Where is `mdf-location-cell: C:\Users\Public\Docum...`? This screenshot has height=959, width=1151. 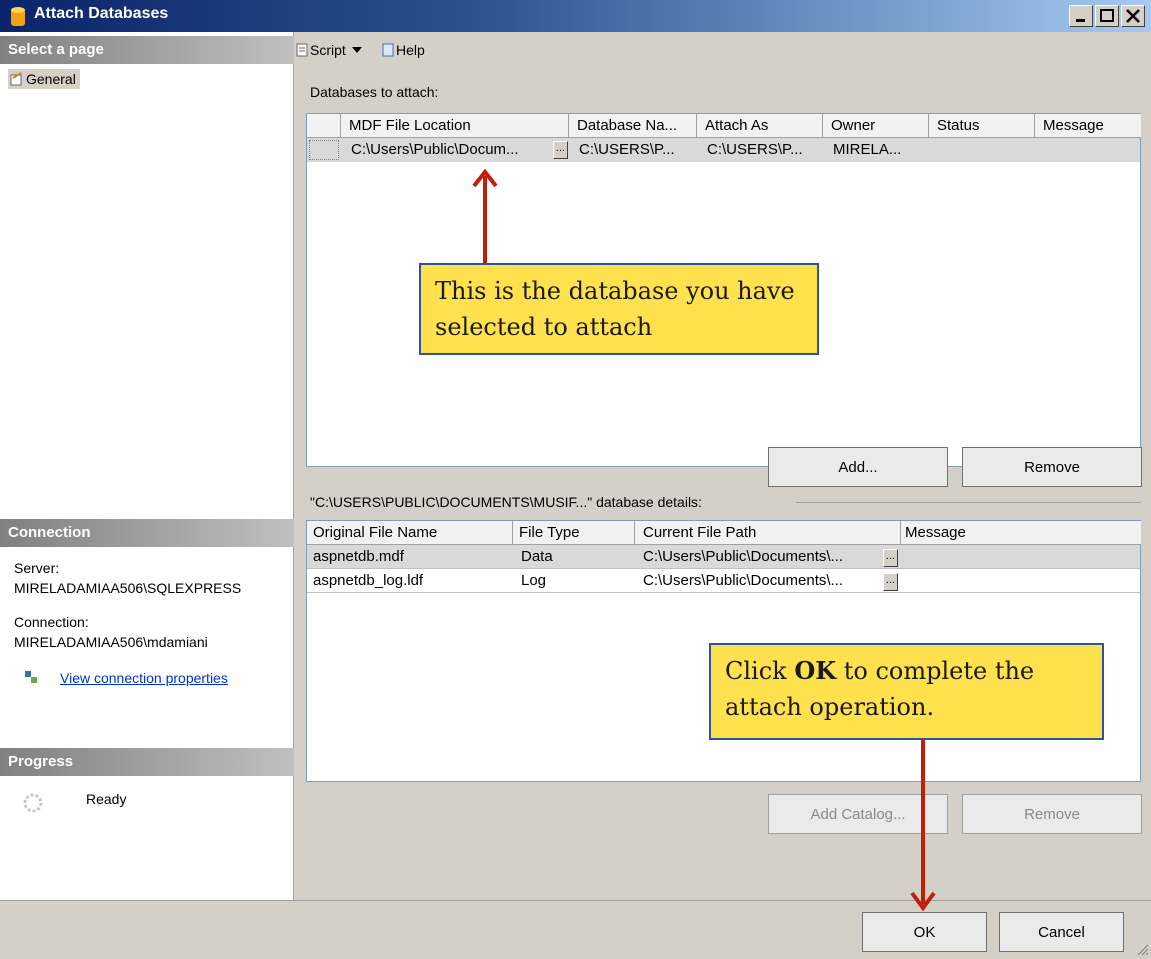 mdf-location-cell: C:\Users\Public\Docum... is located at coordinates (435, 149).